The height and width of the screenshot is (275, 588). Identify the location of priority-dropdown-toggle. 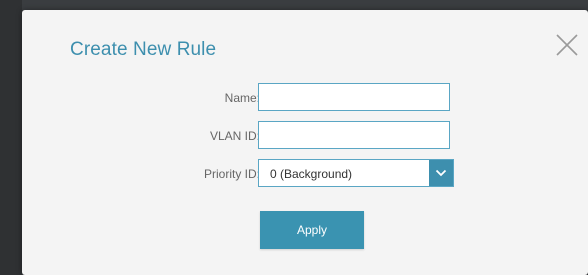
(441, 173).